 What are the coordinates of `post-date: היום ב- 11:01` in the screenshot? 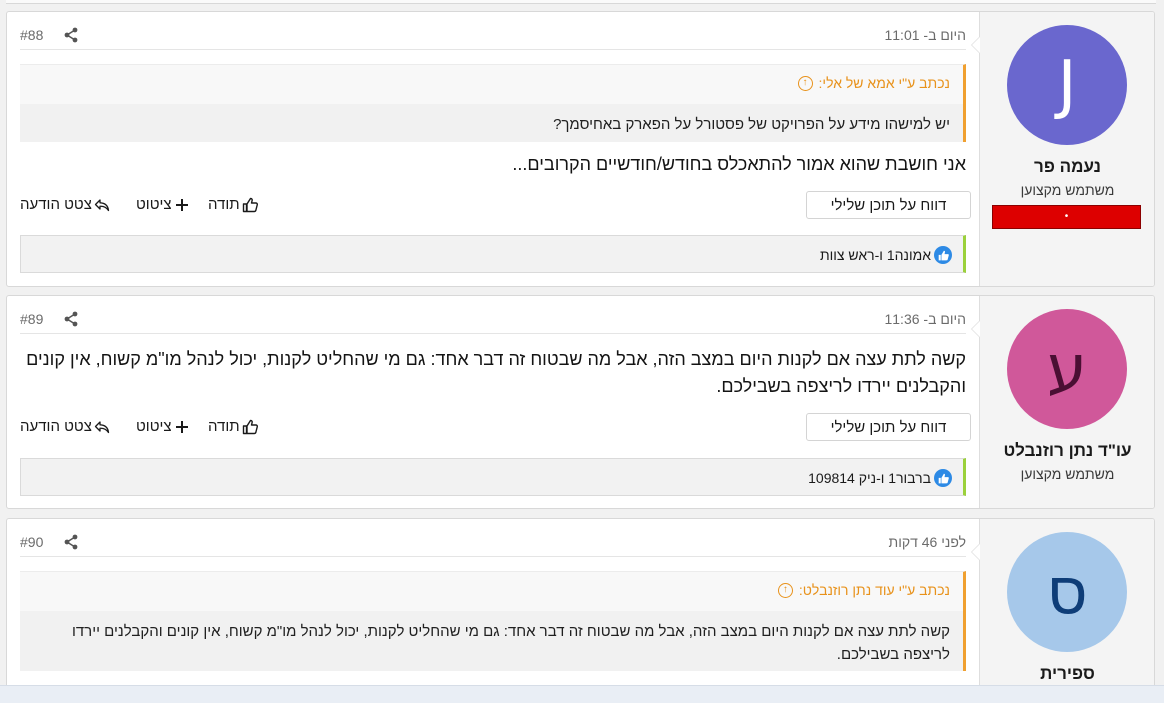 It's located at (925, 35).